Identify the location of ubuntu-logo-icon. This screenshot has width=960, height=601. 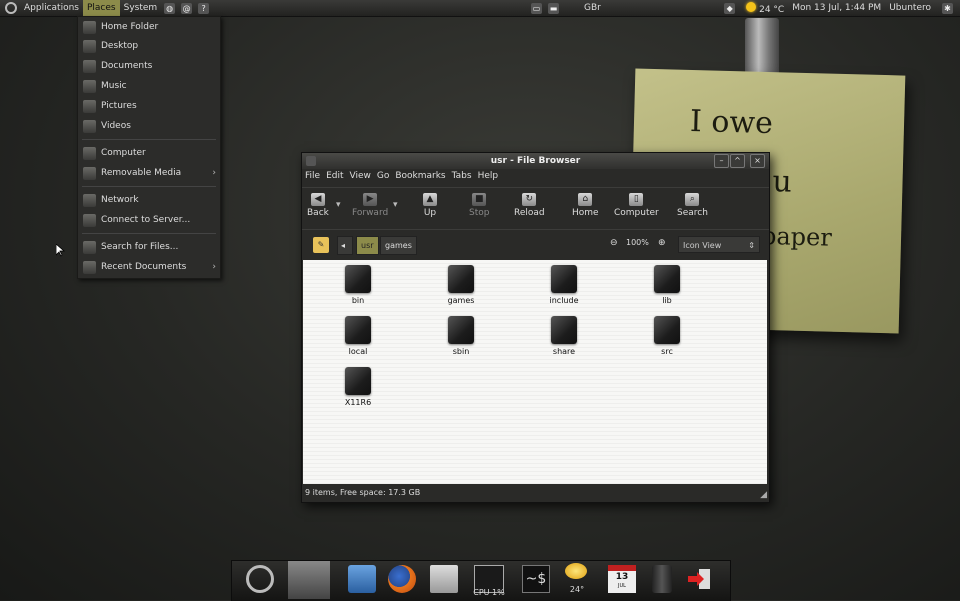
(11, 8).